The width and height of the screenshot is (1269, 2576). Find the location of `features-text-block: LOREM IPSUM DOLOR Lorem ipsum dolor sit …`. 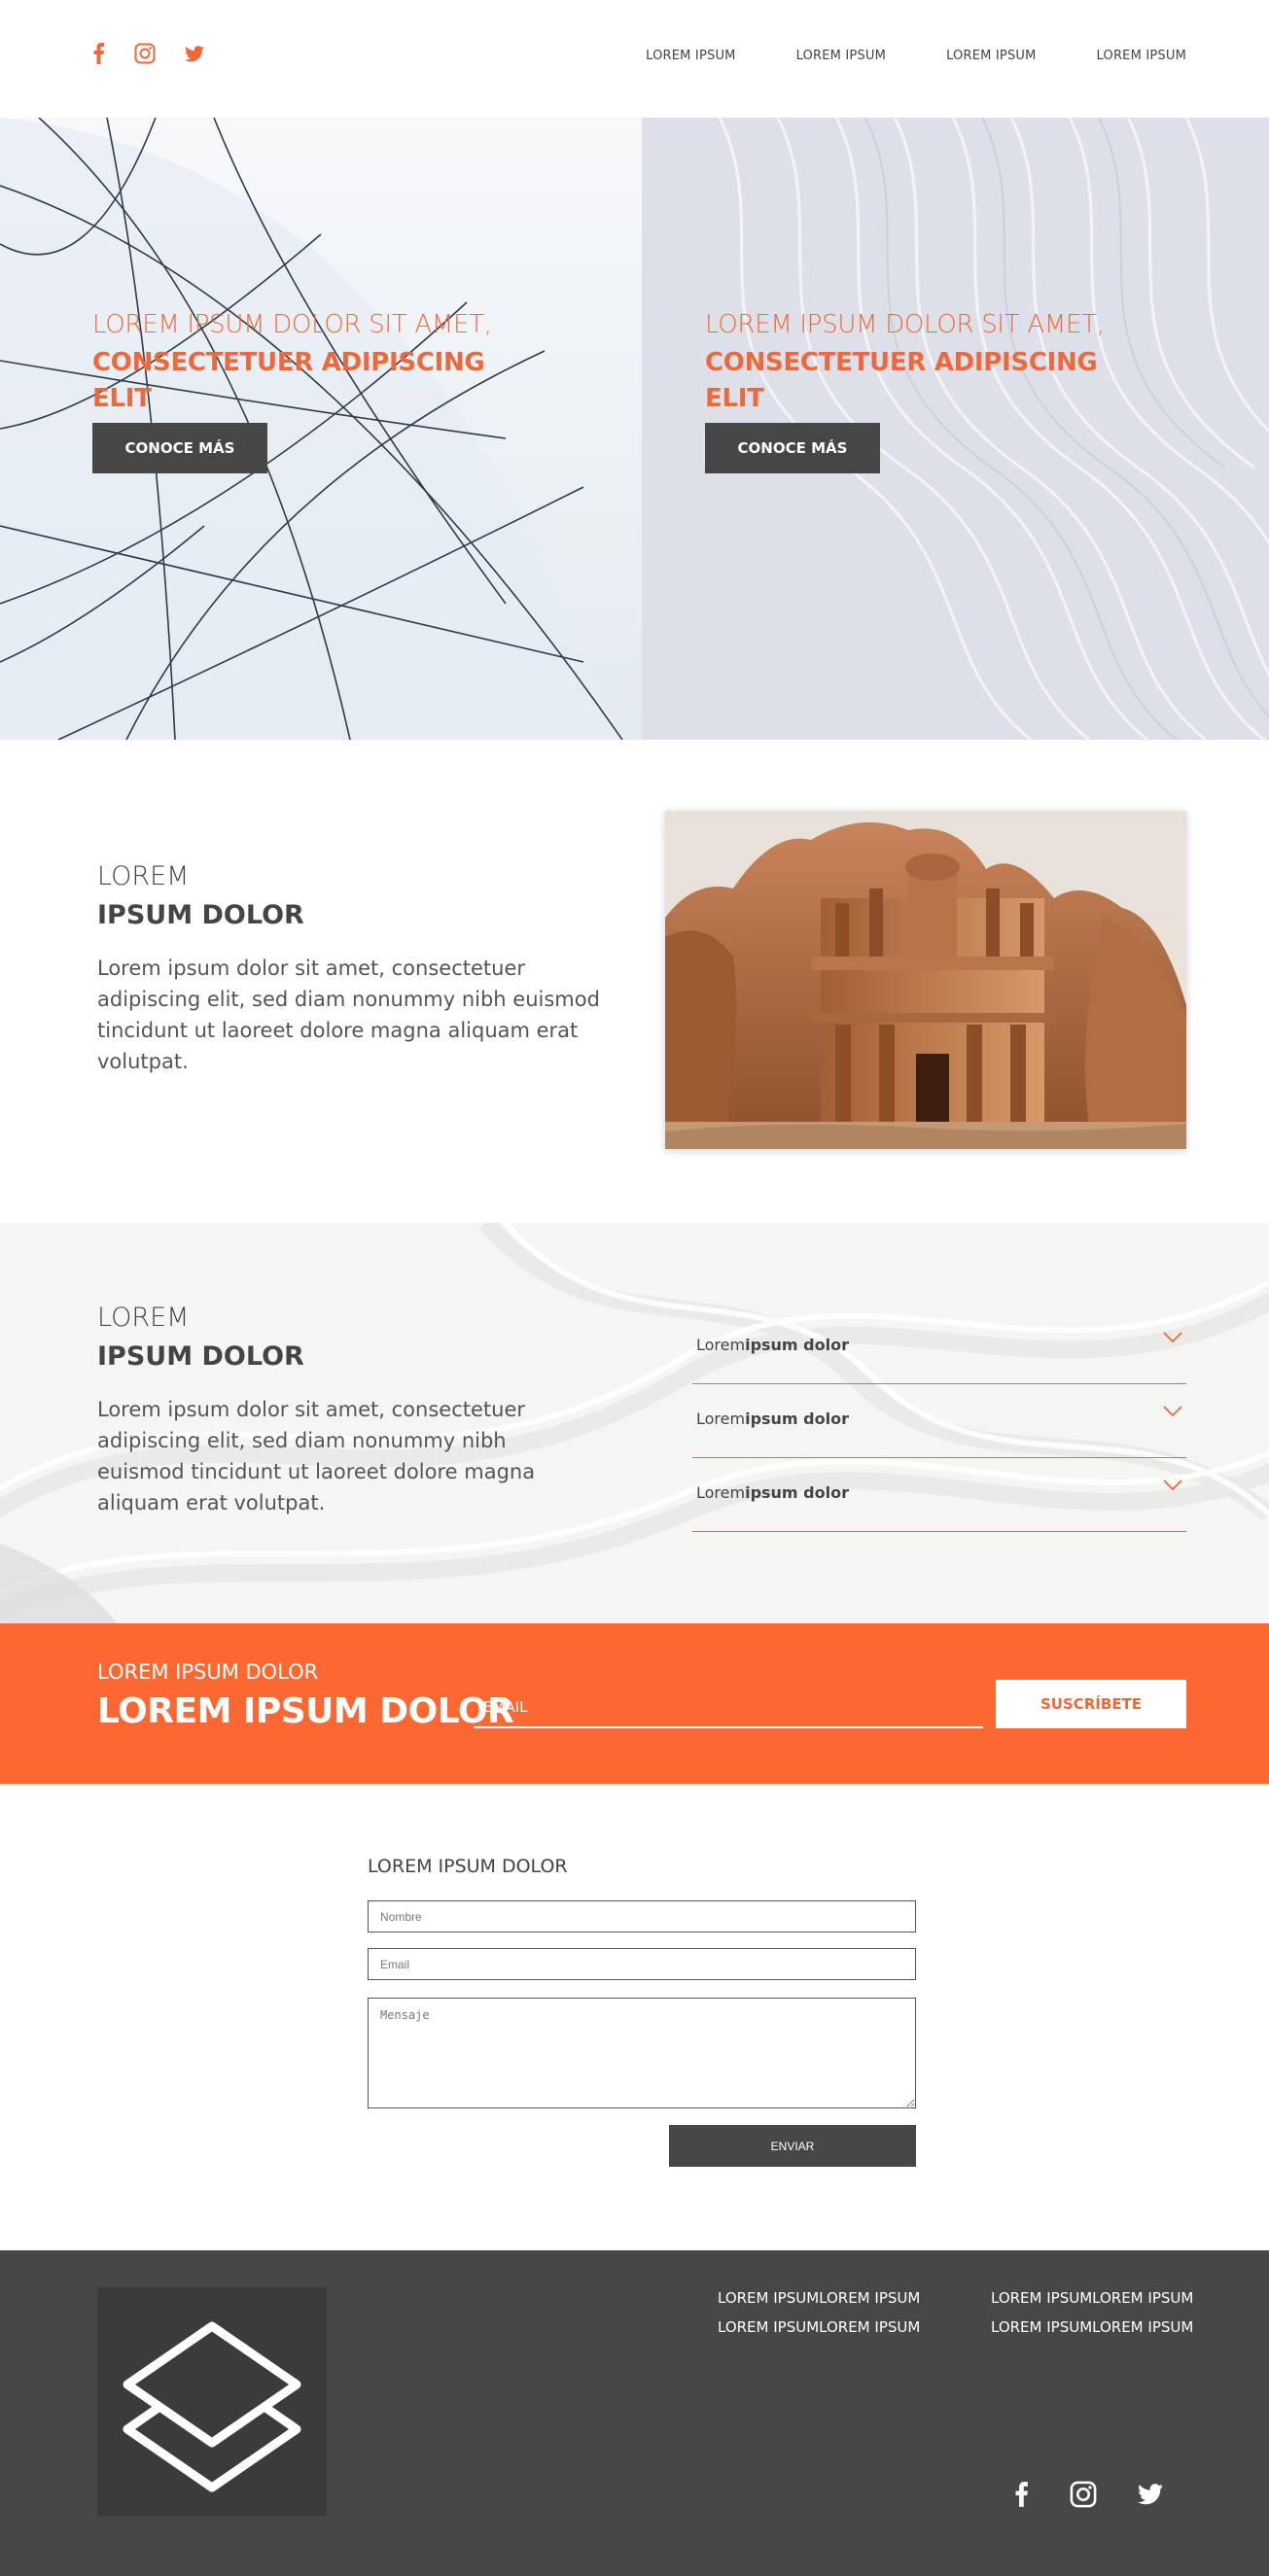

features-text-block: LOREM IPSUM DOLOR Lorem ipsum dolor sit … is located at coordinates (350, 1409).